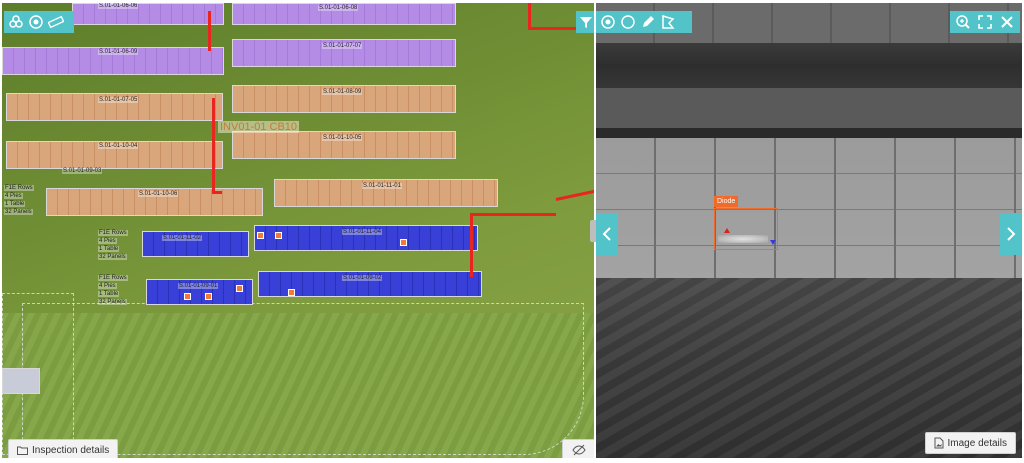 This screenshot has height=463, width=1024. I want to click on filter-button, so click(585, 22).